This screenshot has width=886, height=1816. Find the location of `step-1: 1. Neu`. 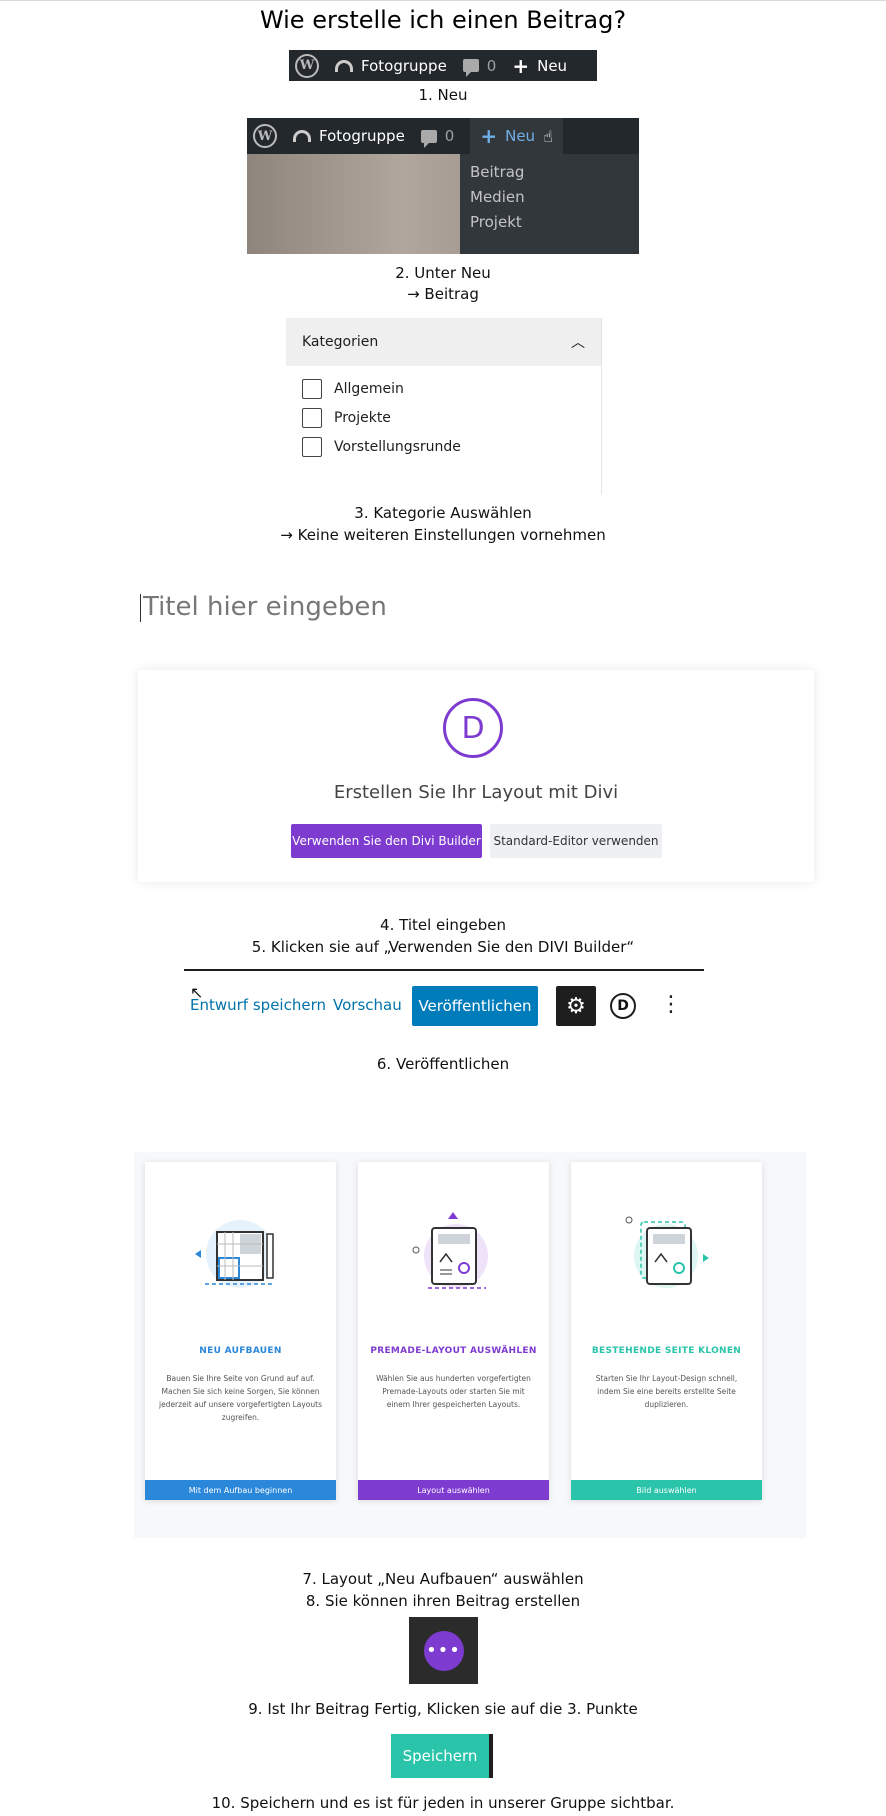

step-1: 1. Neu is located at coordinates (443, 95).